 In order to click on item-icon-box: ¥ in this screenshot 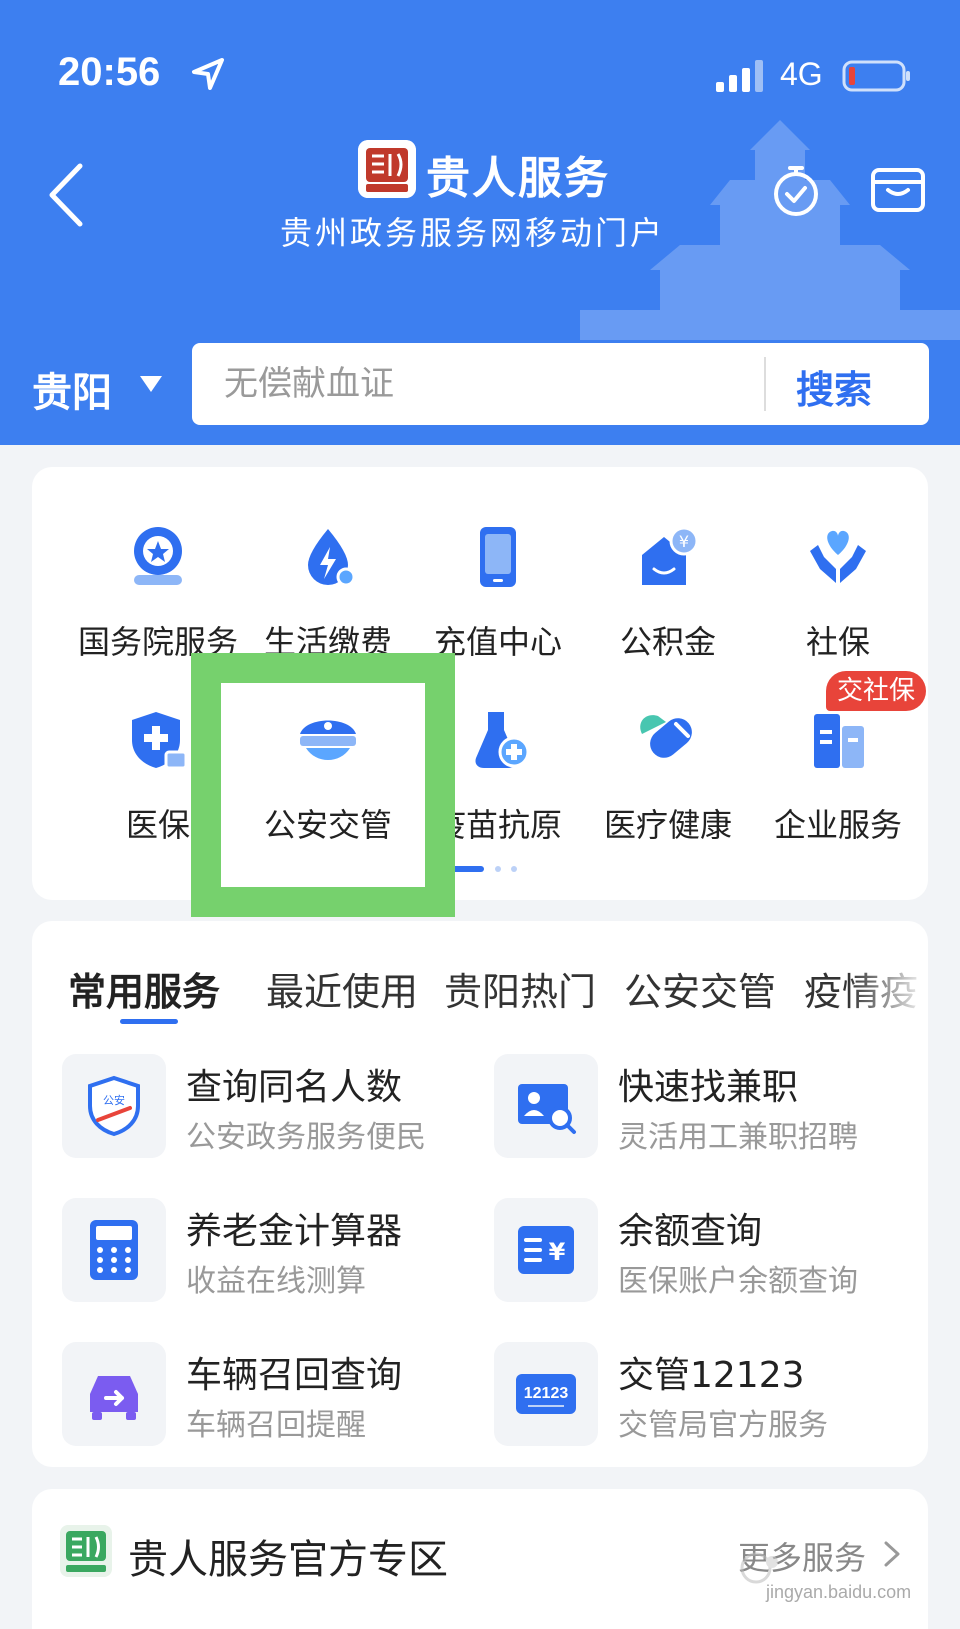, I will do `click(546, 1250)`.